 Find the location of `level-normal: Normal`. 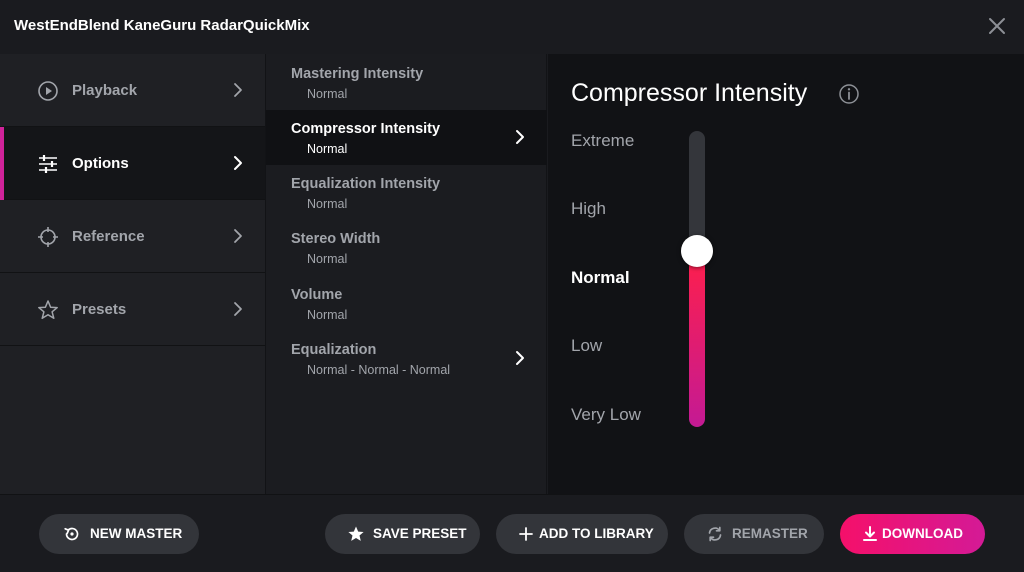

level-normal: Normal is located at coordinates (600, 278).